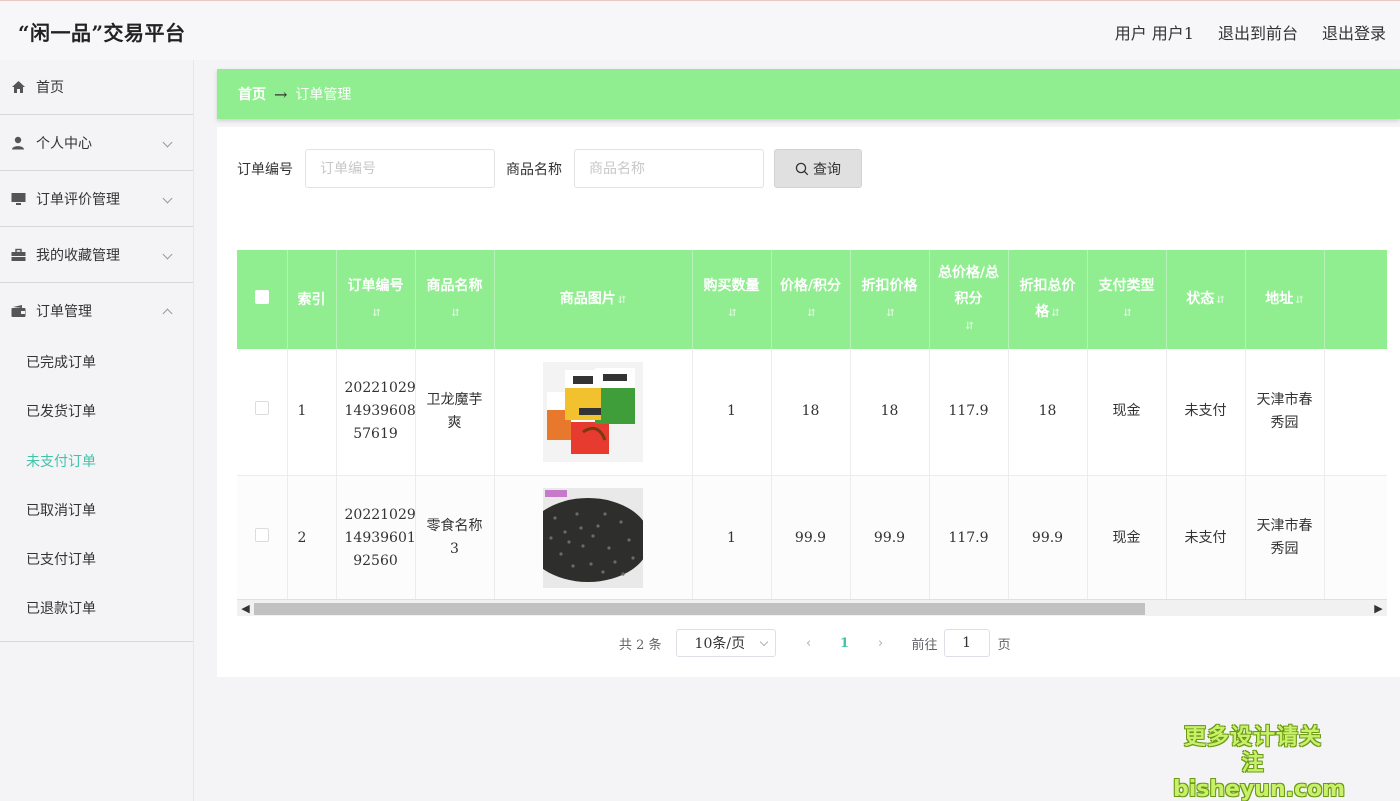  What do you see at coordinates (827, 169) in the screenshot?
I see `query-button-label: 查询` at bounding box center [827, 169].